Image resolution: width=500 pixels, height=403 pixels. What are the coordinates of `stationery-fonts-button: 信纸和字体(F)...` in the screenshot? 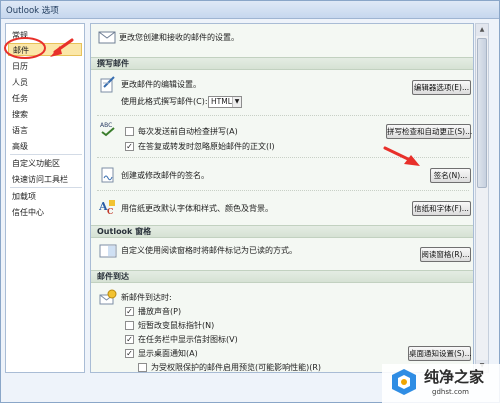 It's located at (441, 208).